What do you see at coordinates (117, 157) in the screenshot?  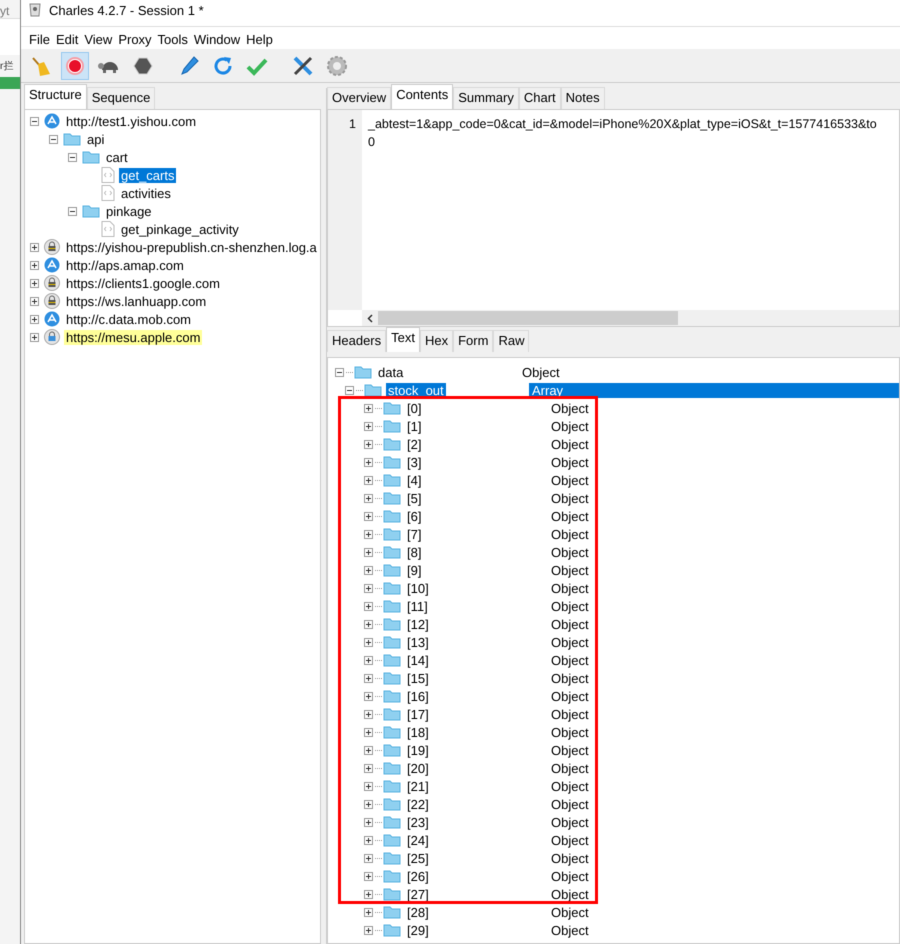 I see `tree-item: cart` at bounding box center [117, 157].